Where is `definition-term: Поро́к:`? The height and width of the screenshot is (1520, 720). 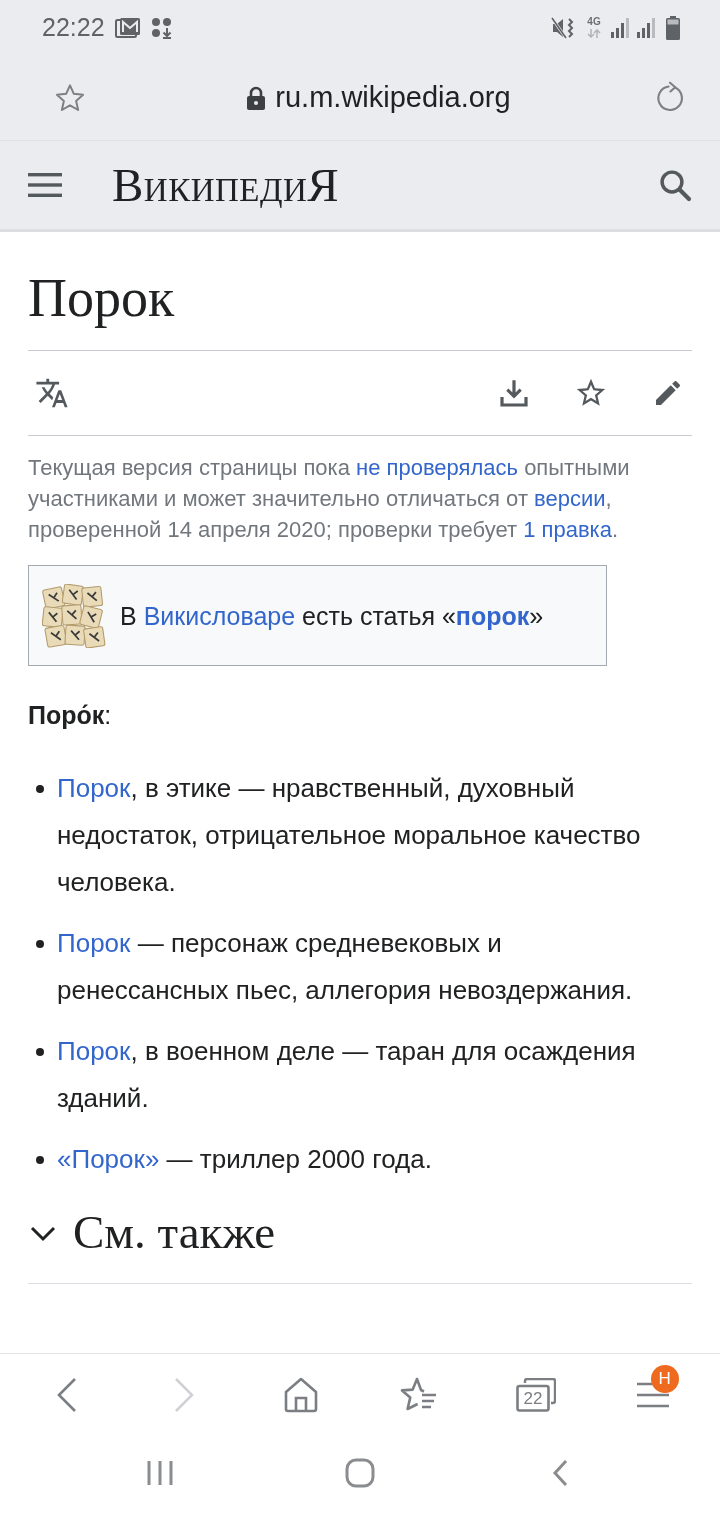 definition-term: Поро́к: is located at coordinates (70, 715).